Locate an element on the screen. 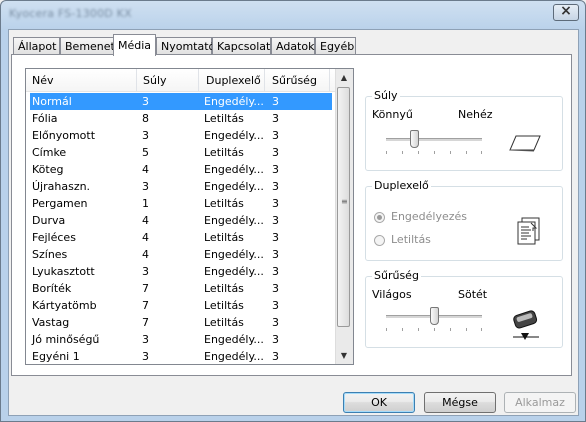 Image resolution: width=586 pixels, height=422 pixels. list-item: Boríték 7 Letiltás 3 is located at coordinates (181, 288).